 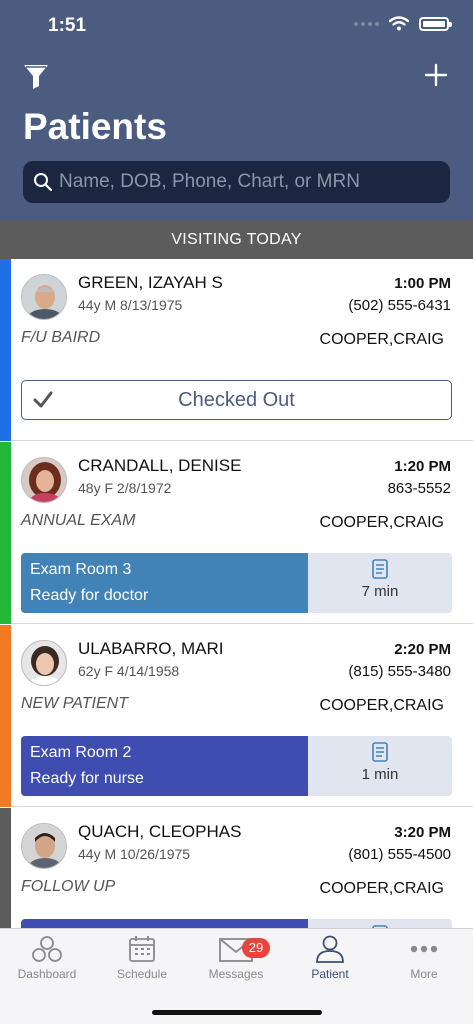 What do you see at coordinates (134, 854) in the screenshot?
I see `patient-demographics: 44y M 10/26/1975` at bounding box center [134, 854].